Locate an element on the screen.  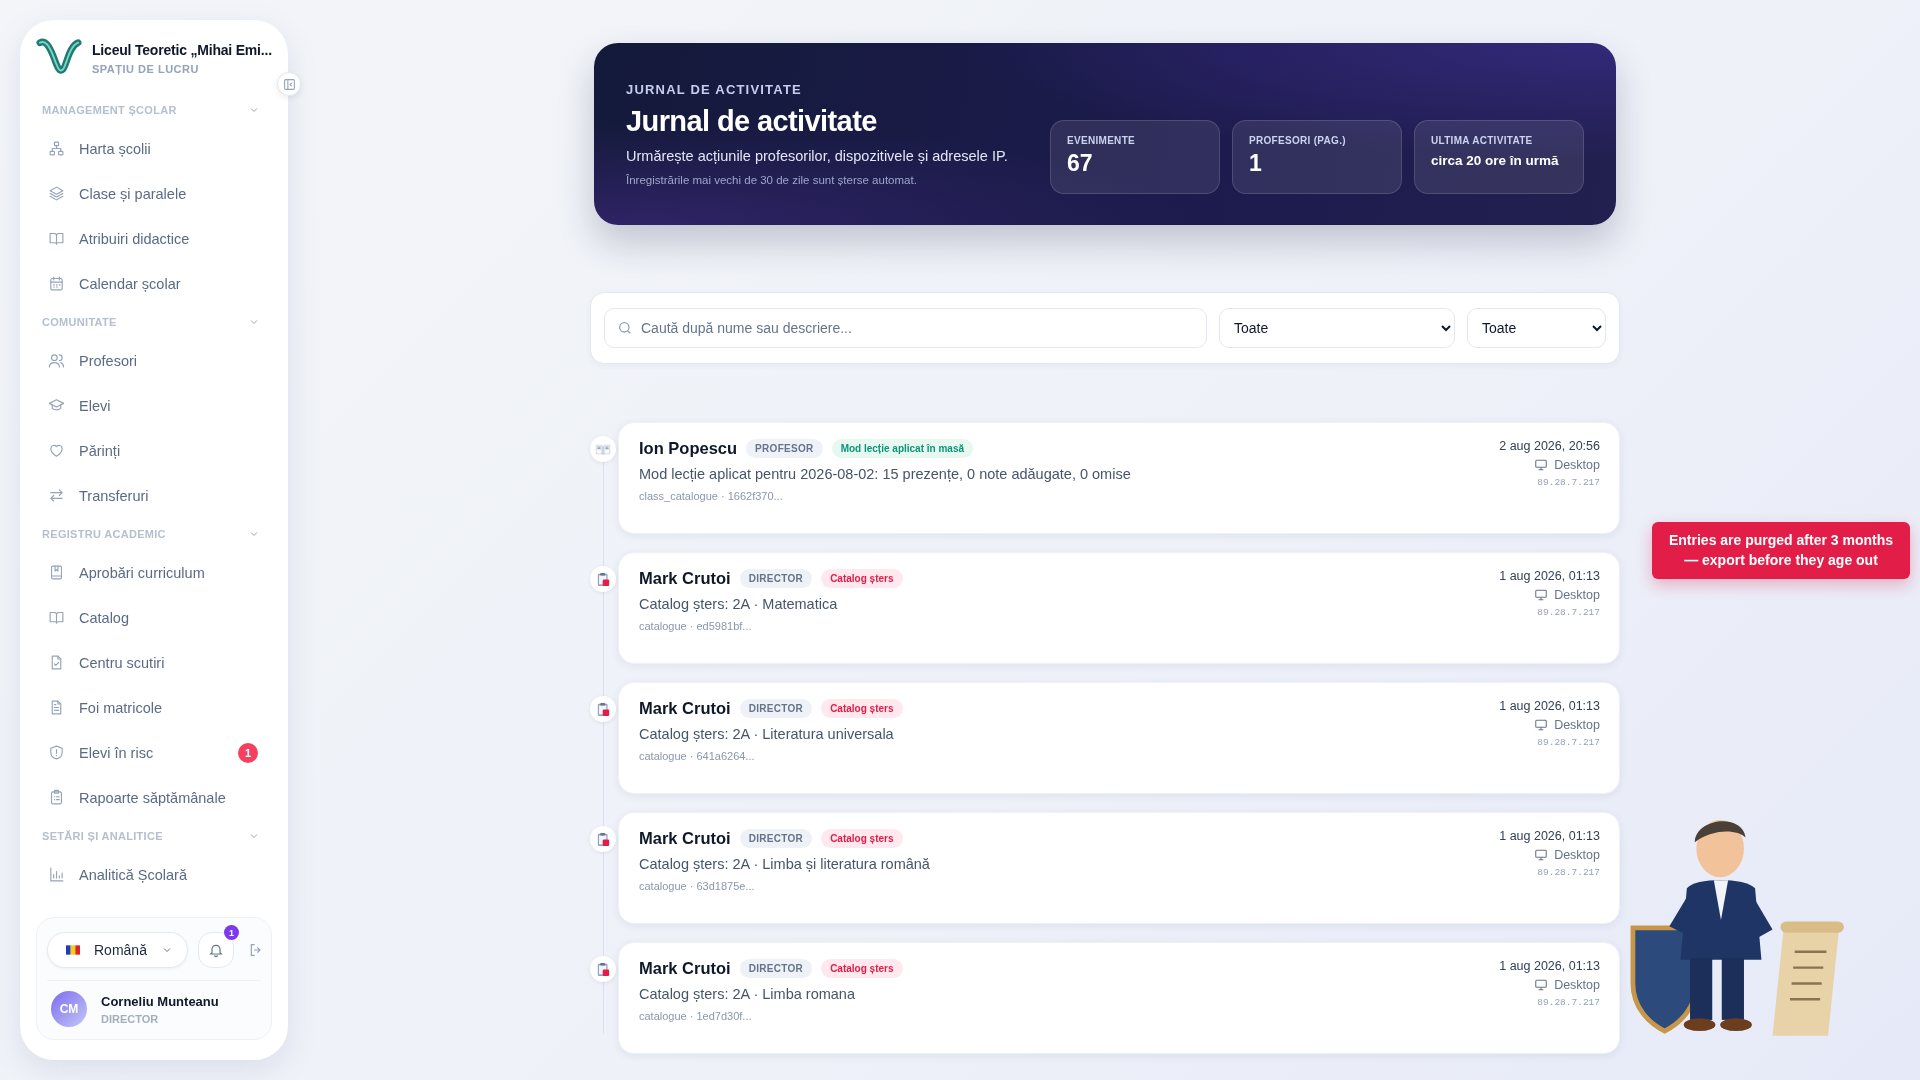
sidebar-item: Analitică Școlară is located at coordinates (154, 874).